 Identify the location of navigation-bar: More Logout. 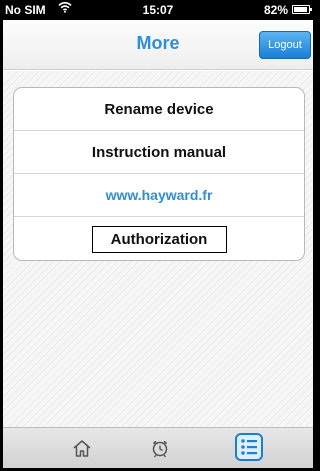
(158, 45).